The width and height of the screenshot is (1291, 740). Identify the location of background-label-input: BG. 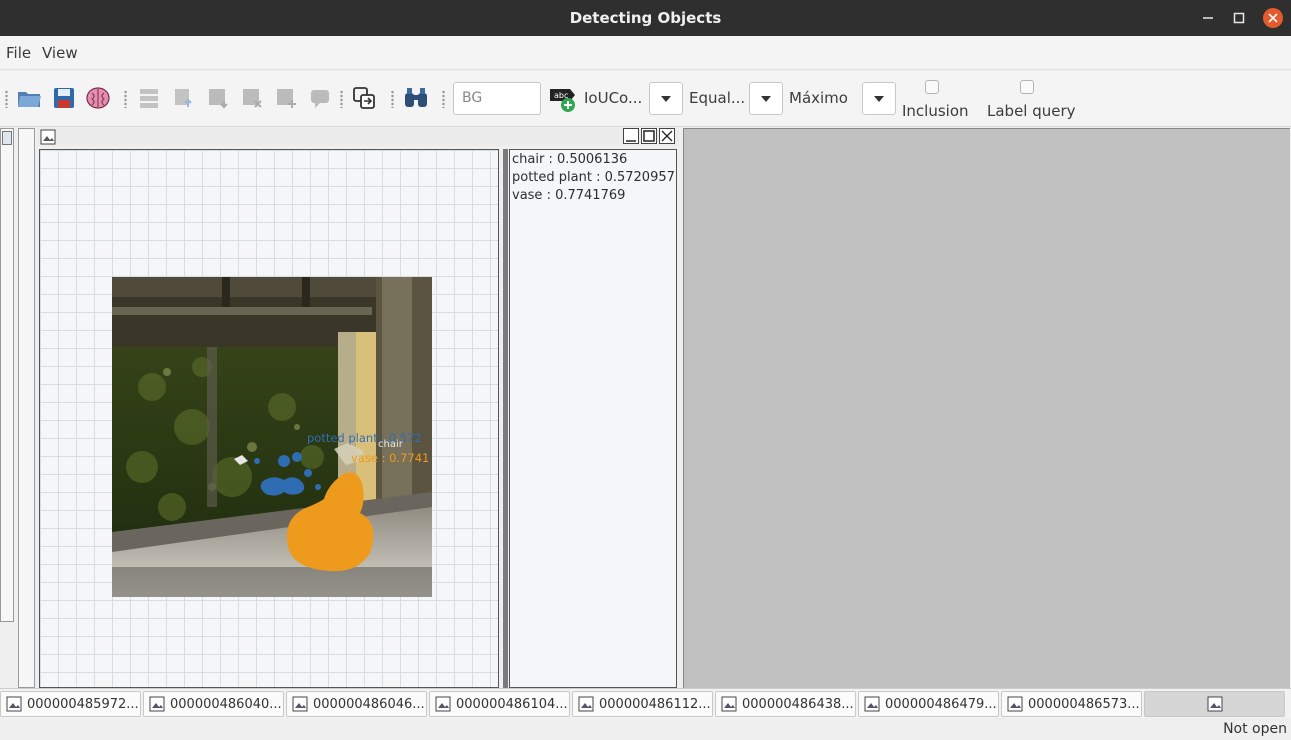
(497, 98).